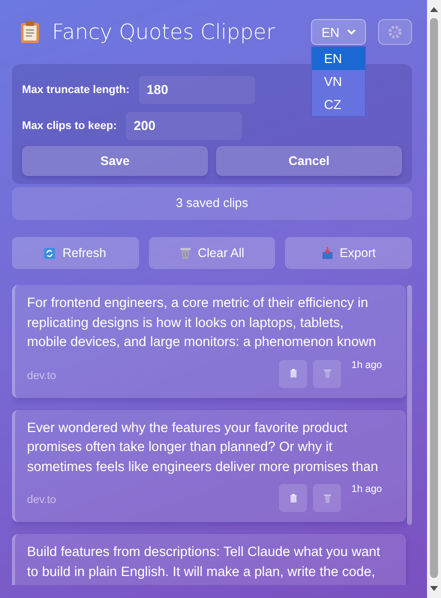  What do you see at coordinates (115, 161) in the screenshot?
I see `panel-button: Save` at bounding box center [115, 161].